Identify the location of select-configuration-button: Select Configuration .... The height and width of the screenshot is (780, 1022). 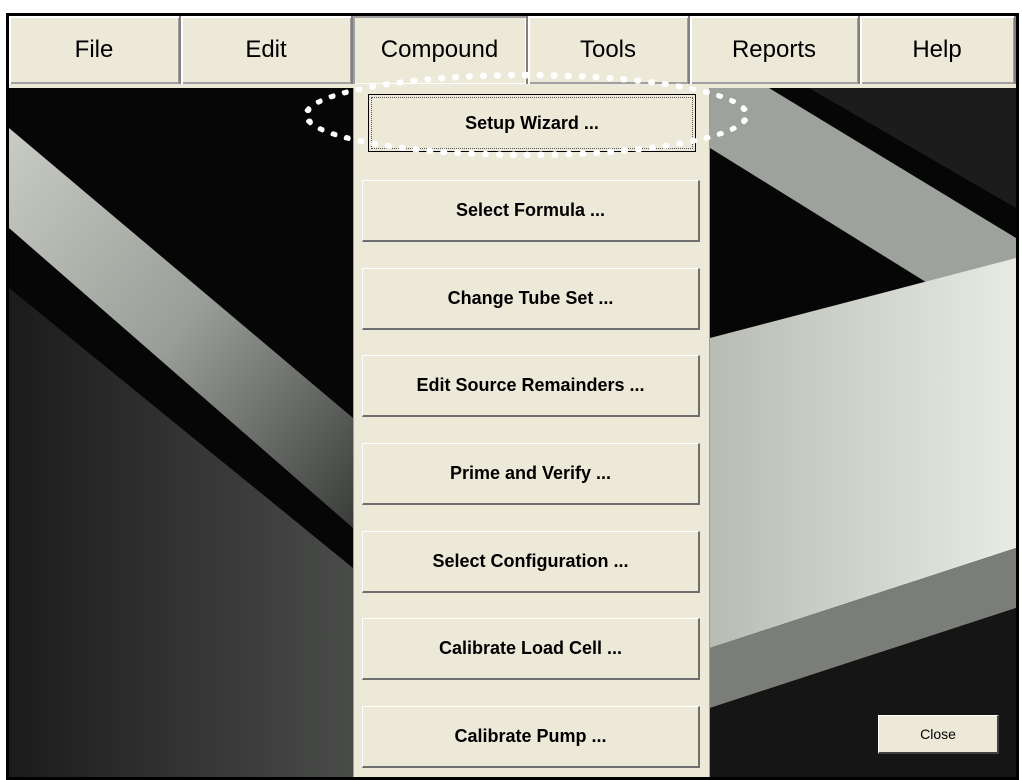
(531, 562).